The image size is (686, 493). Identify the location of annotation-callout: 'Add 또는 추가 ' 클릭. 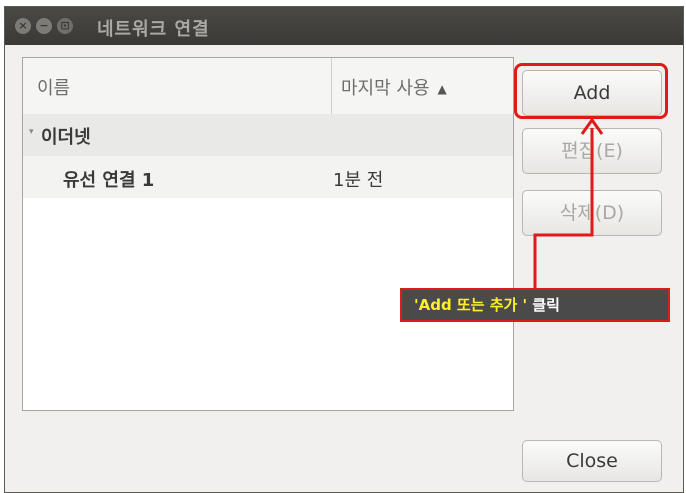
(535, 305).